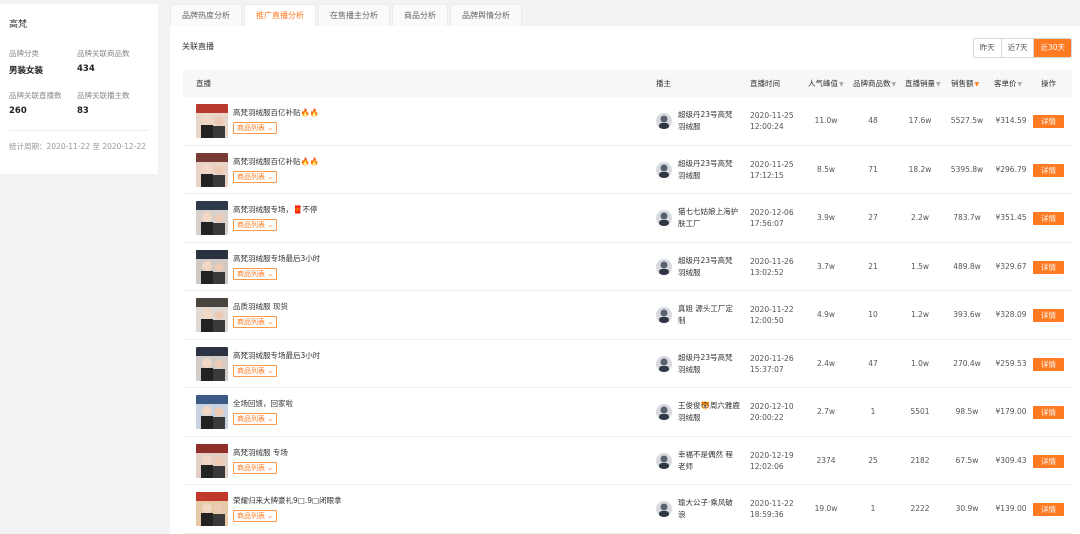 This screenshot has height=534, width=1080. I want to click on unit-price-value: ¥328.09, so click(1011, 314).